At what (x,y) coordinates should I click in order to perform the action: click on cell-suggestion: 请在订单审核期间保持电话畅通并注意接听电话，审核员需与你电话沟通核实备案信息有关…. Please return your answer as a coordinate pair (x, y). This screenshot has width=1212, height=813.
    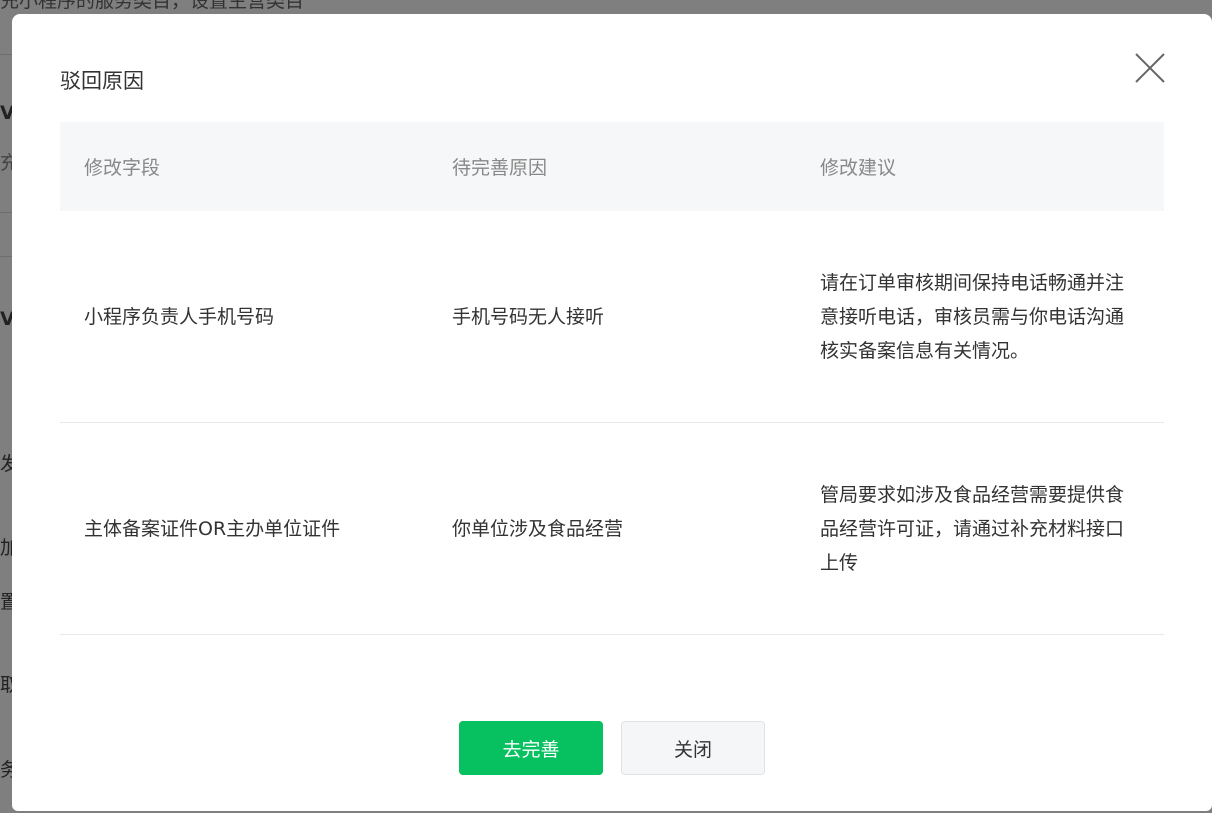
    Looking at the image, I should click on (972, 316).